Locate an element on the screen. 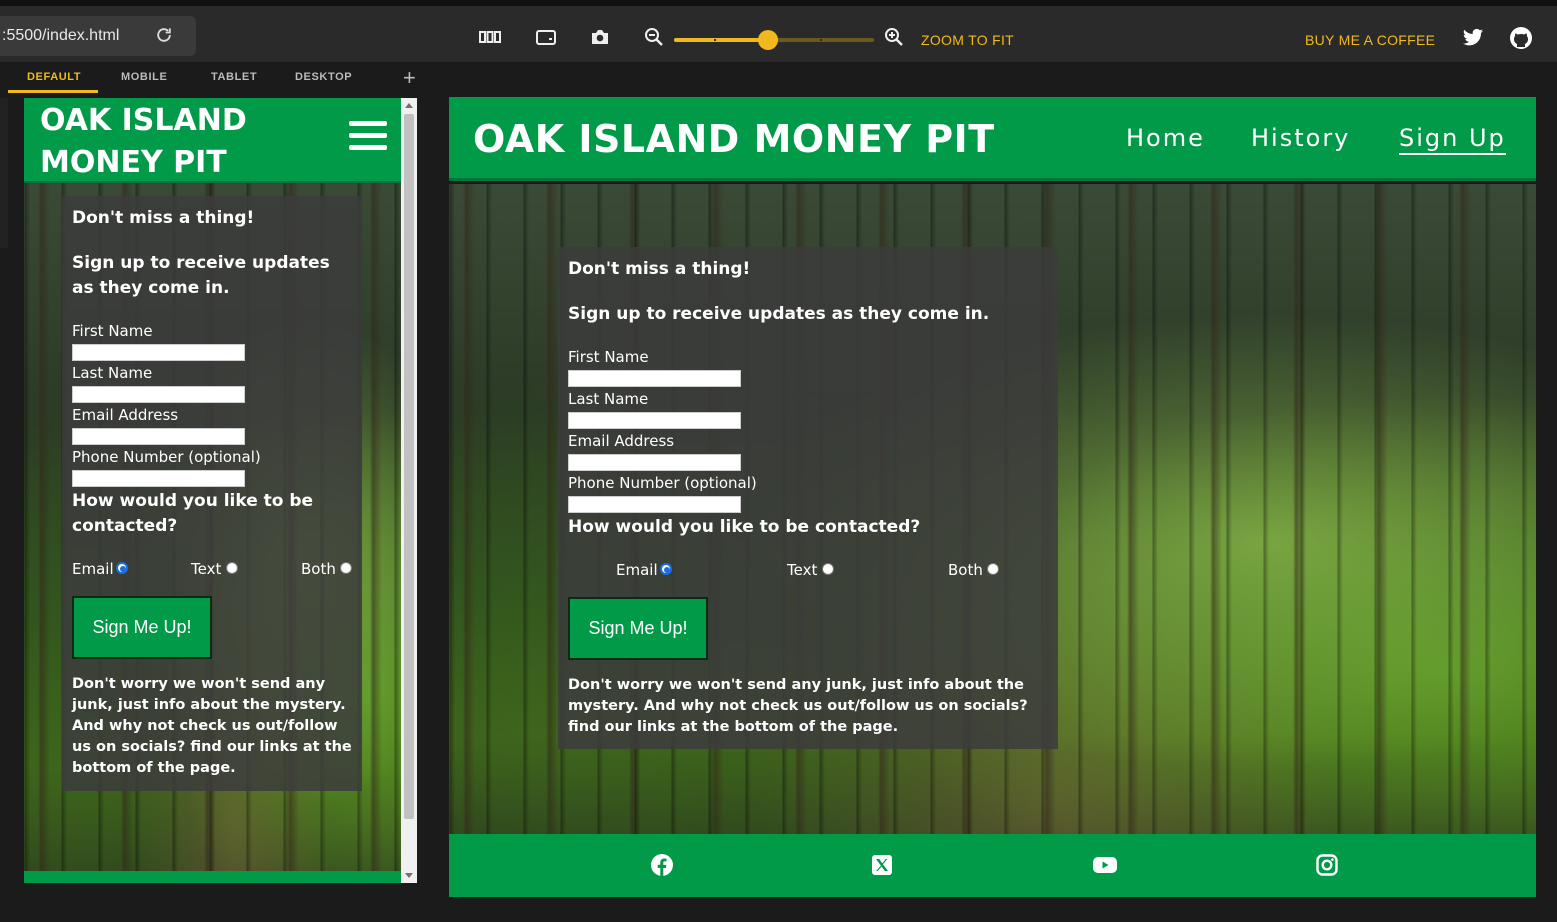 This screenshot has height=922, width=1557. instagram-icon is located at coordinates (1327, 865).